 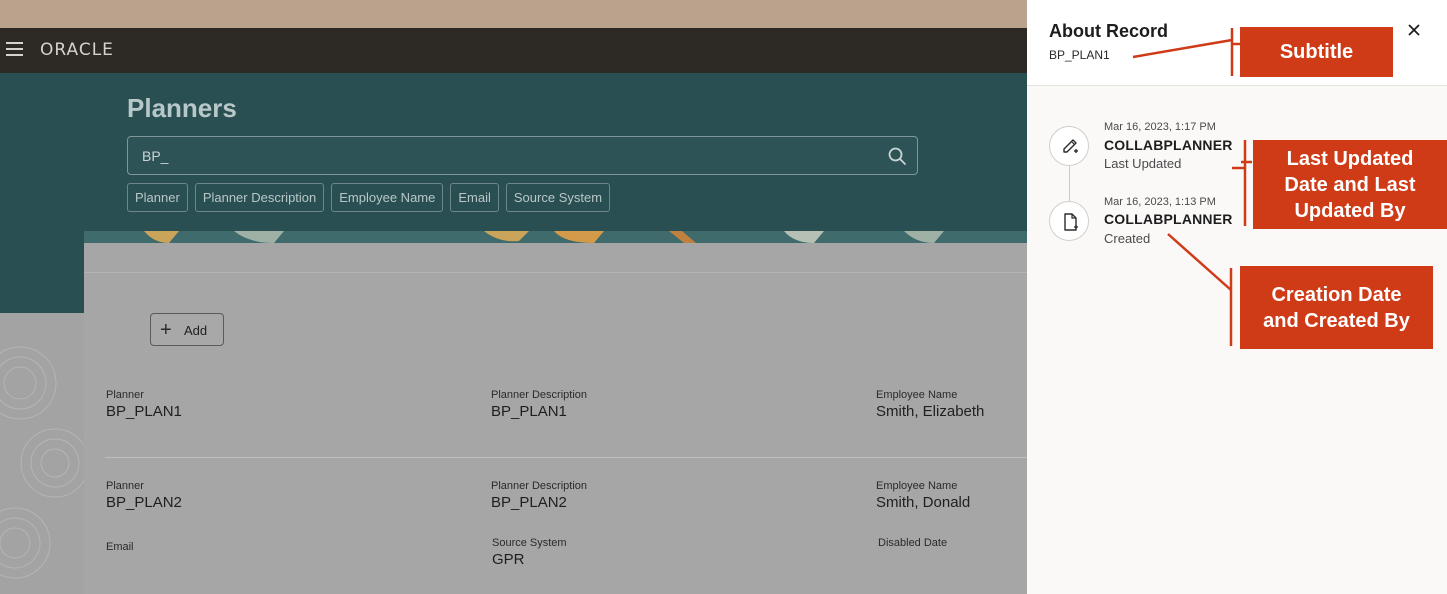 What do you see at coordinates (930, 411) in the screenshot?
I see `record-1-employee-value: Smith, Elizabeth` at bounding box center [930, 411].